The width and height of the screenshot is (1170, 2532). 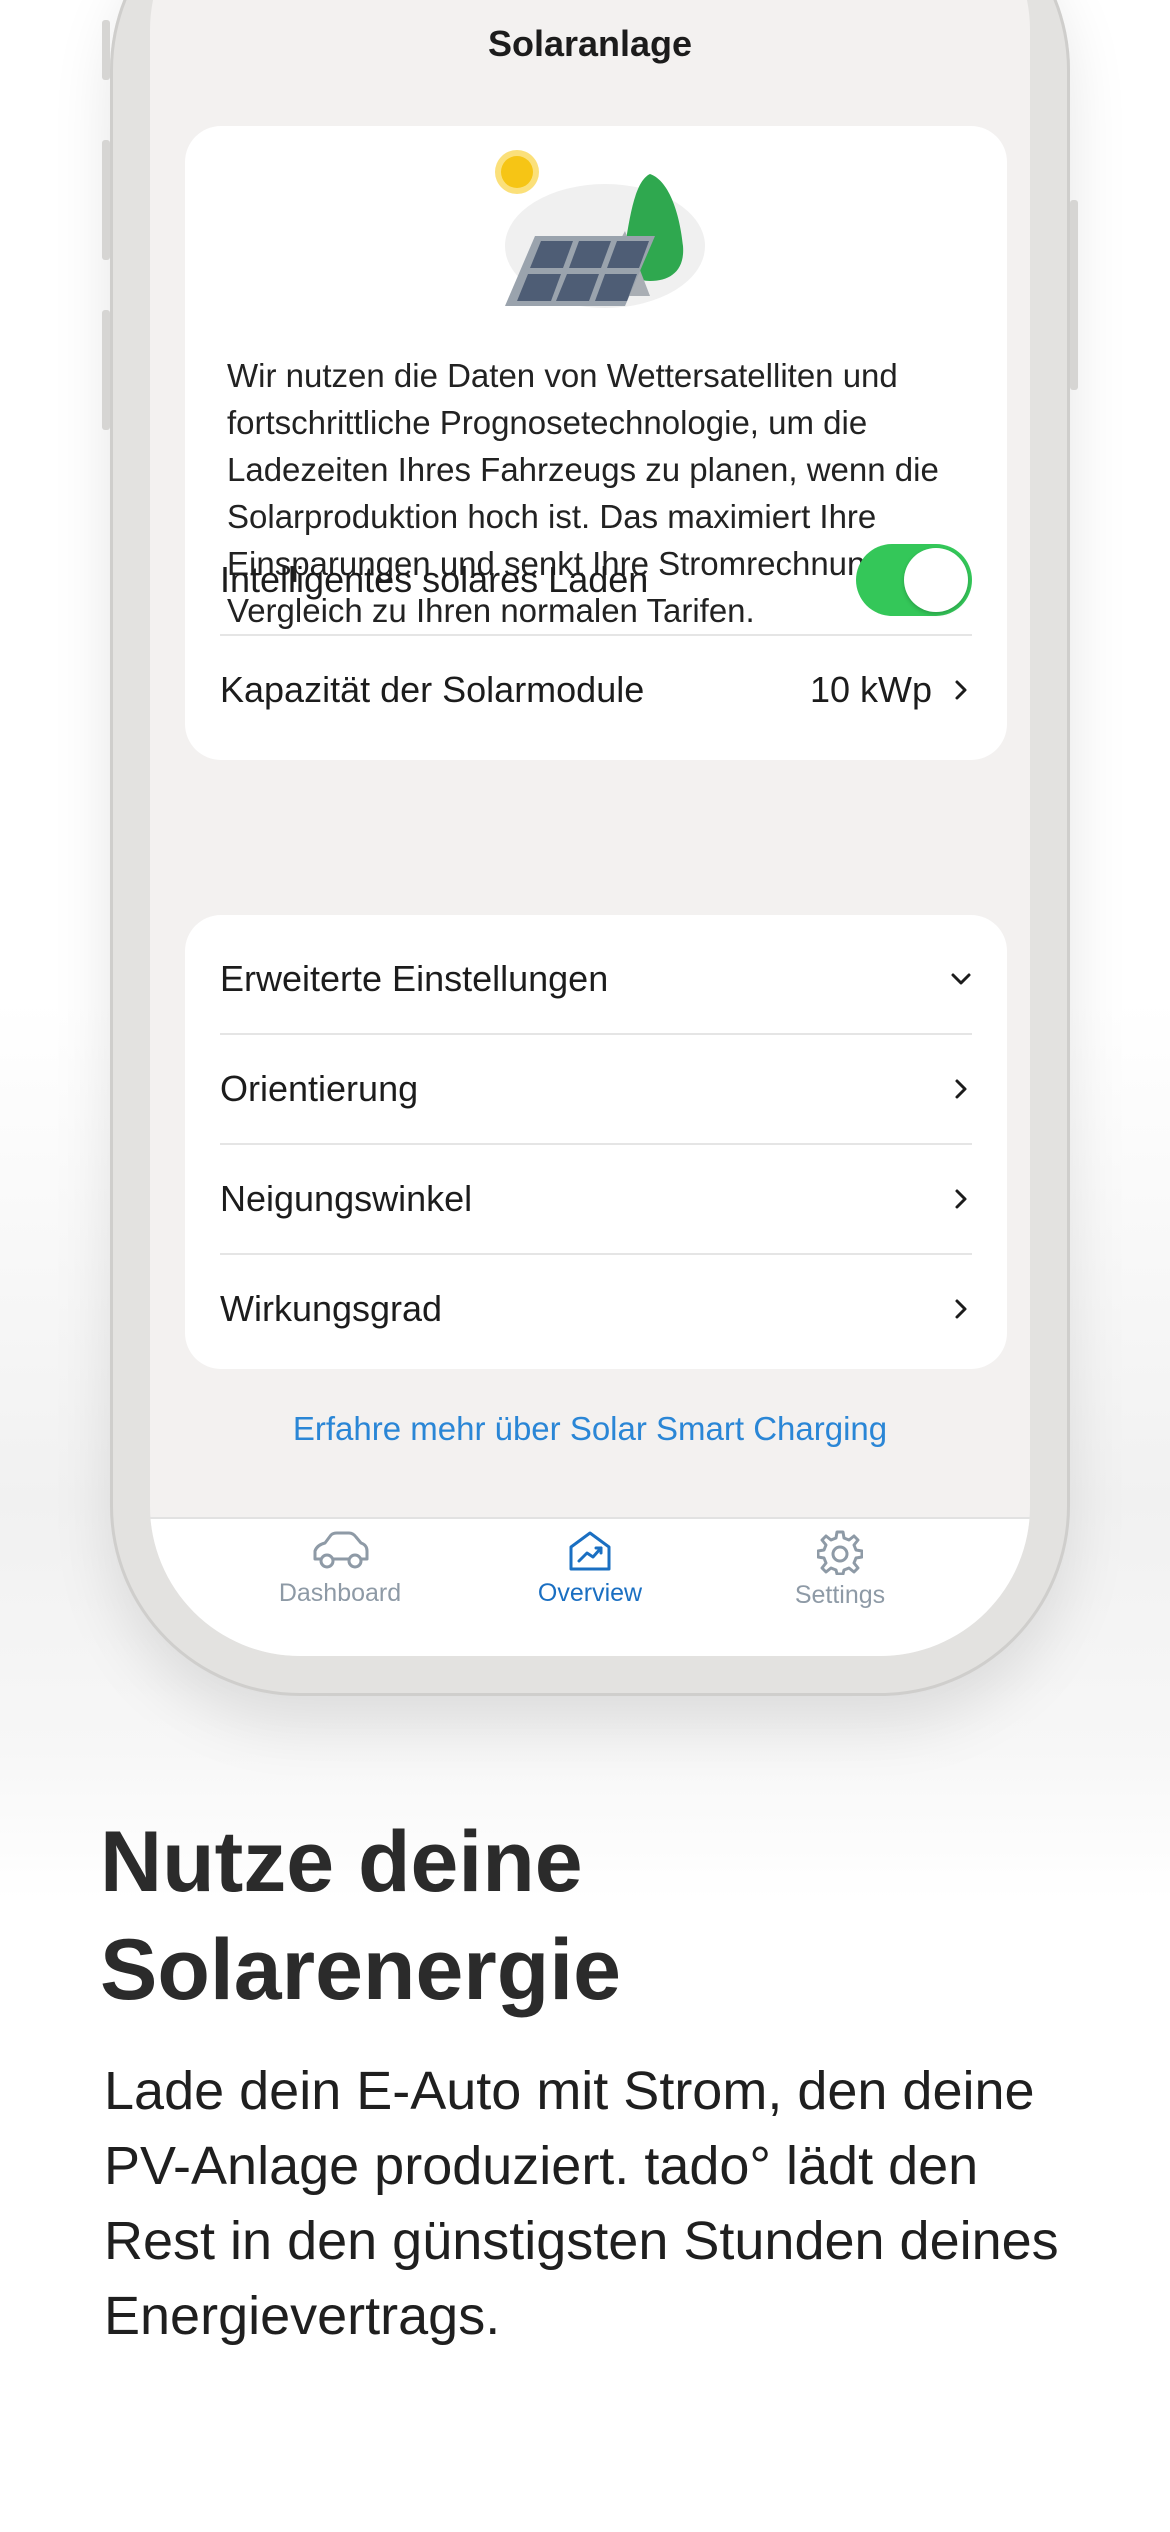 What do you see at coordinates (596, 1309) in the screenshot?
I see `efficiency-row: Wirkungsgrad` at bounding box center [596, 1309].